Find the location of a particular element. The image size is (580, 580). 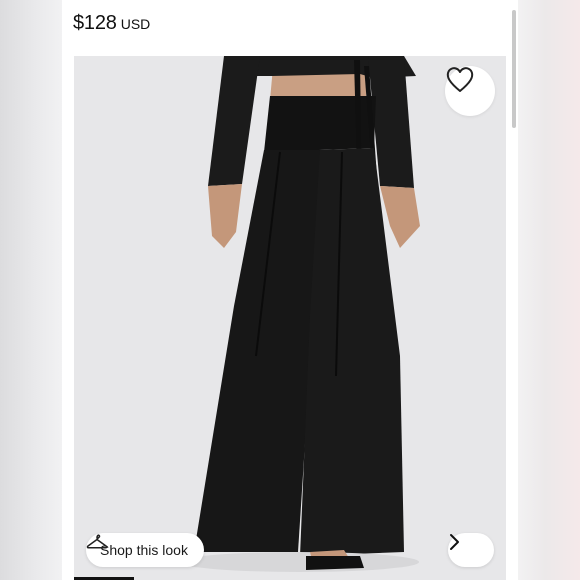

currency-label: USD is located at coordinates (135, 24).